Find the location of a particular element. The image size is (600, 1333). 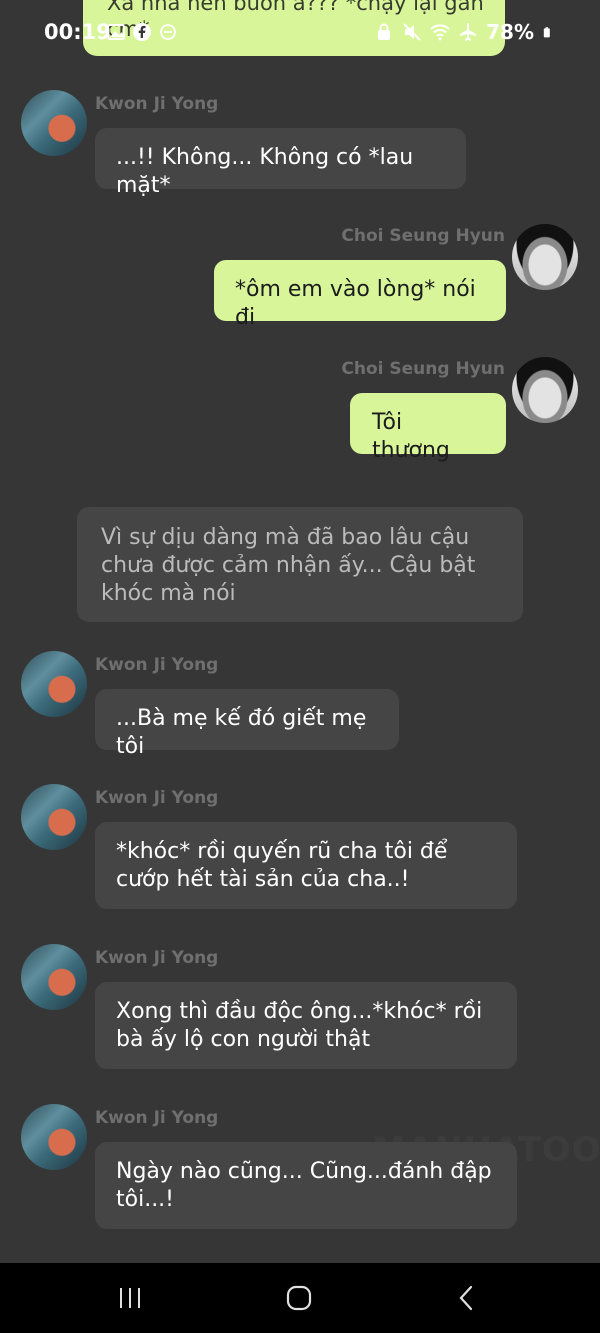

message-bubble: ...!! Không... Không có *lau mặt* is located at coordinates (280, 163).